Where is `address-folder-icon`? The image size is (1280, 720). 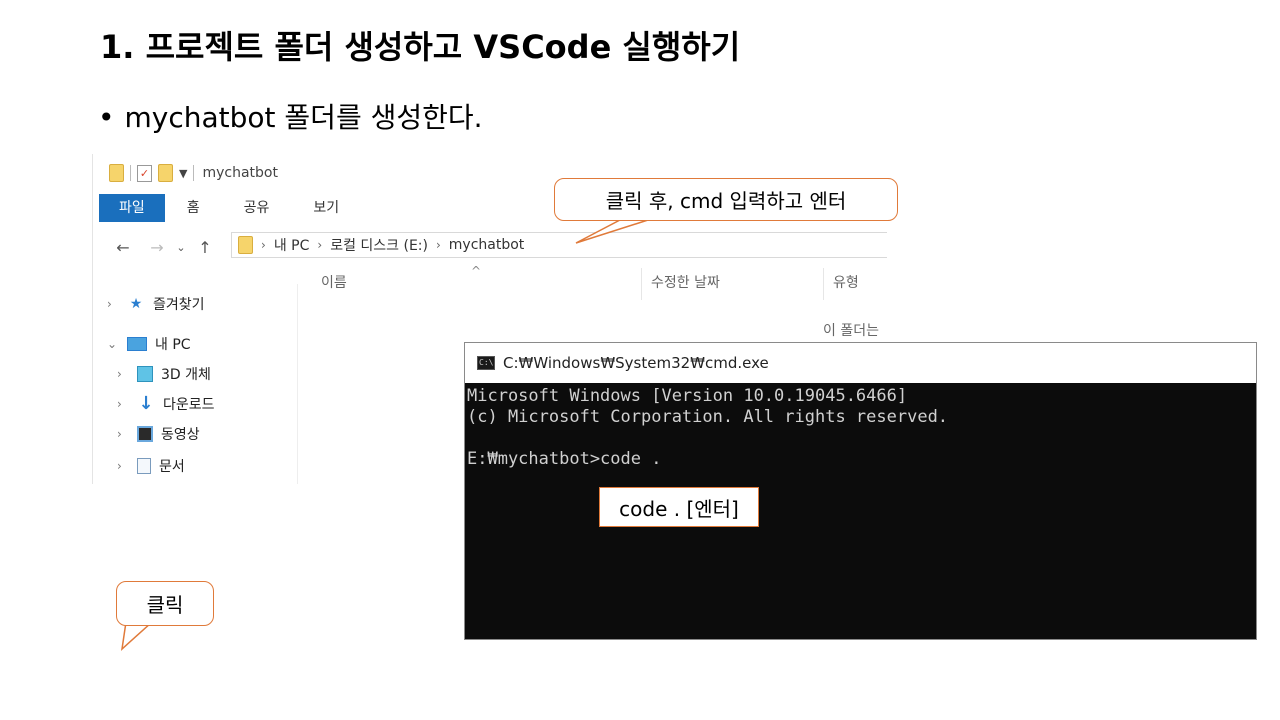
address-folder-icon is located at coordinates (245, 245).